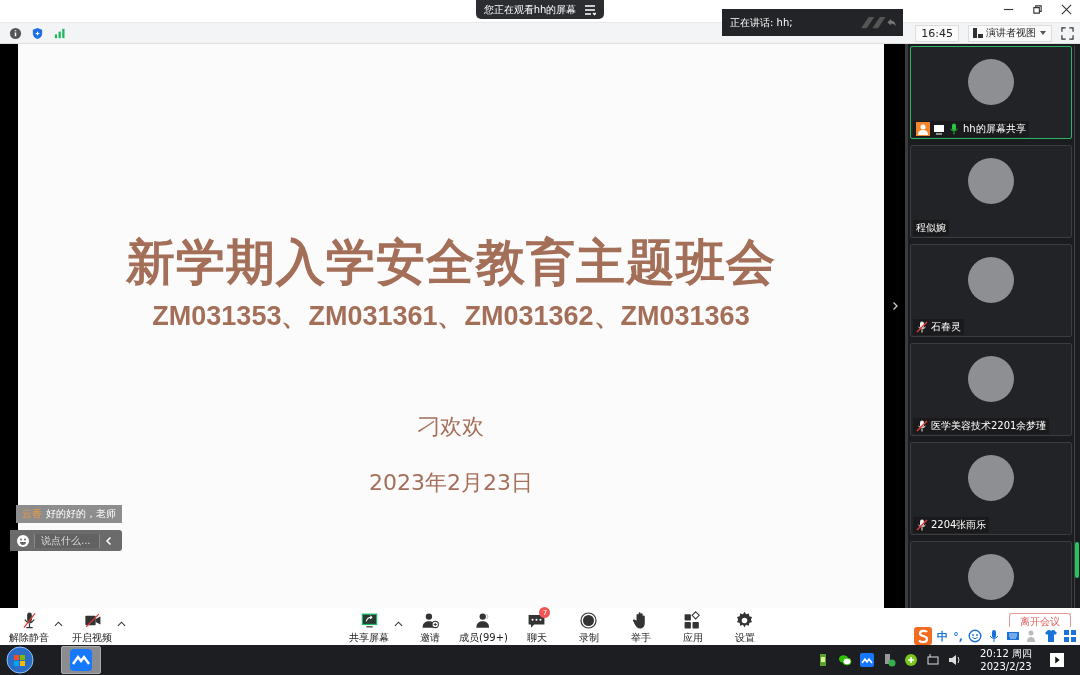 This screenshot has width=1080, height=675. I want to click on ime-punctuation: °,, so click(958, 636).